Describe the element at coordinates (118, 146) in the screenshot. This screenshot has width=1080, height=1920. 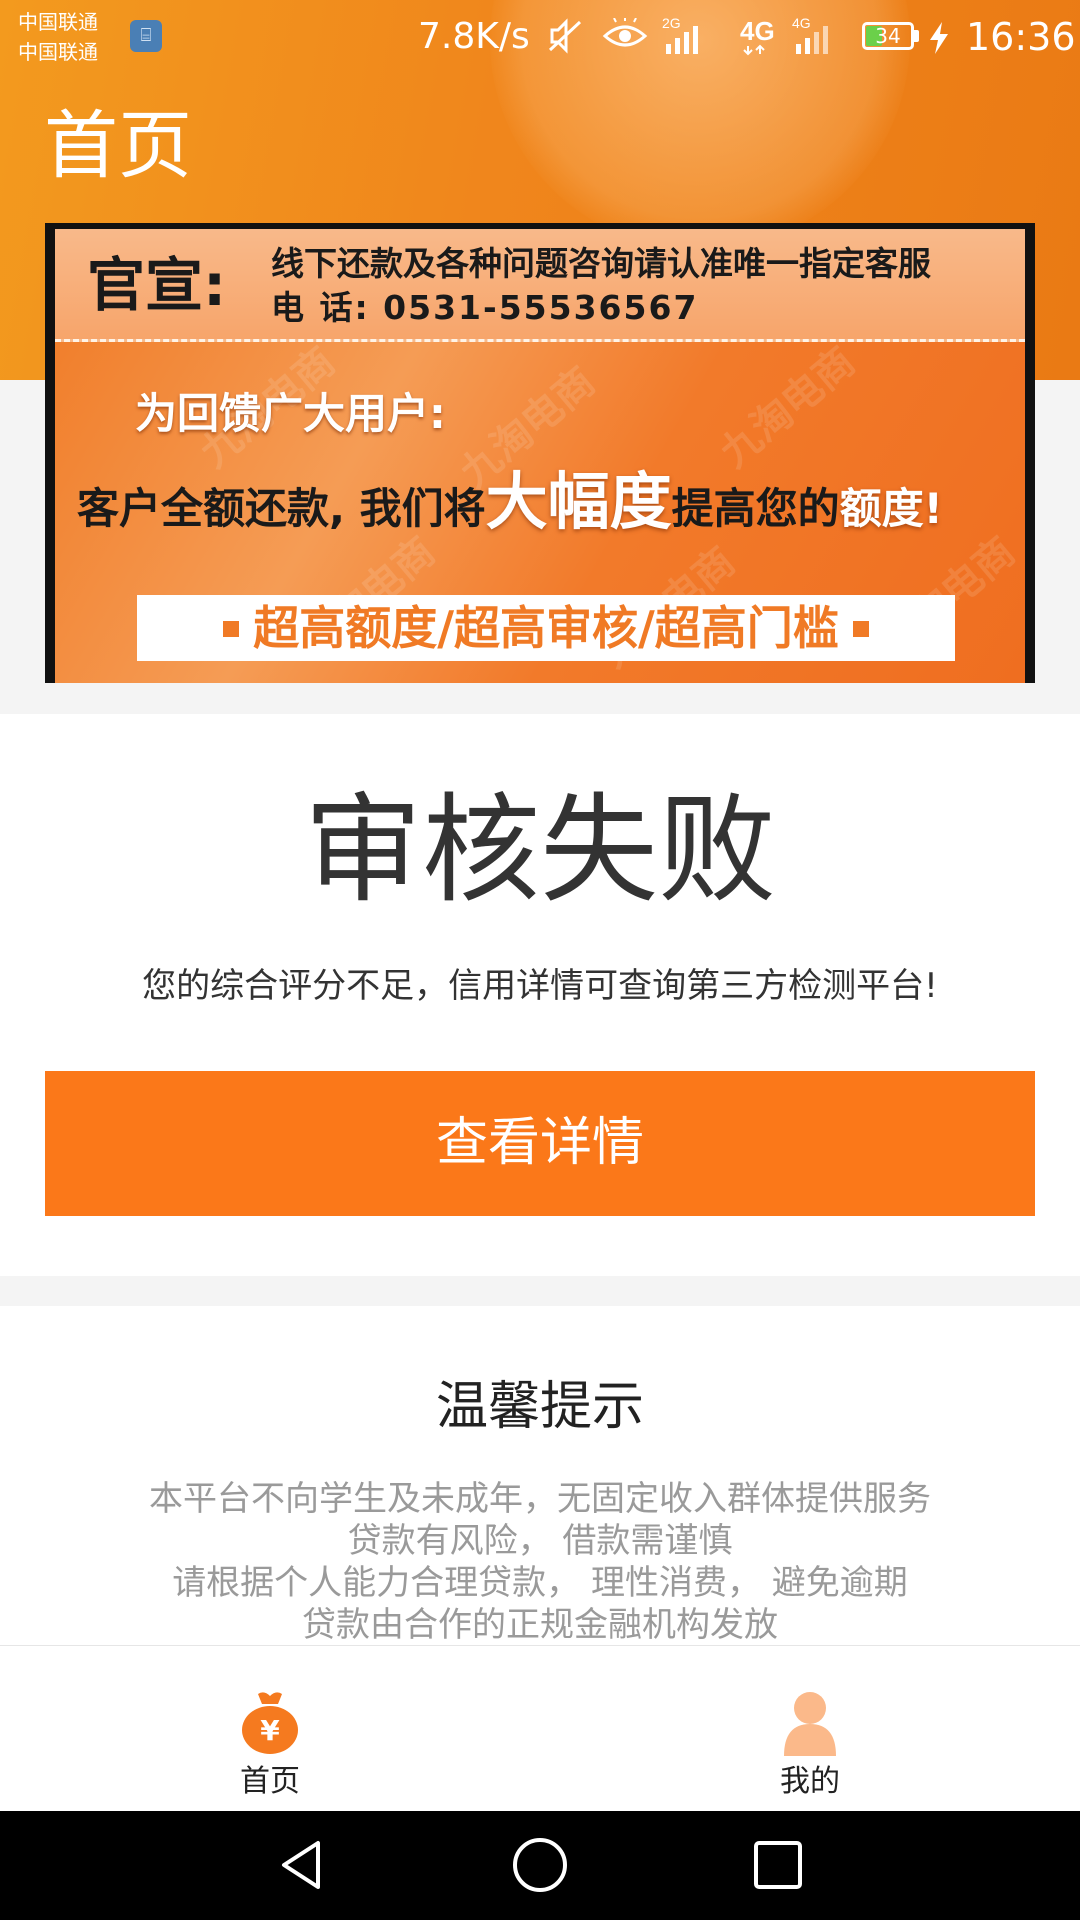
I see `page-title: 首页` at that location.